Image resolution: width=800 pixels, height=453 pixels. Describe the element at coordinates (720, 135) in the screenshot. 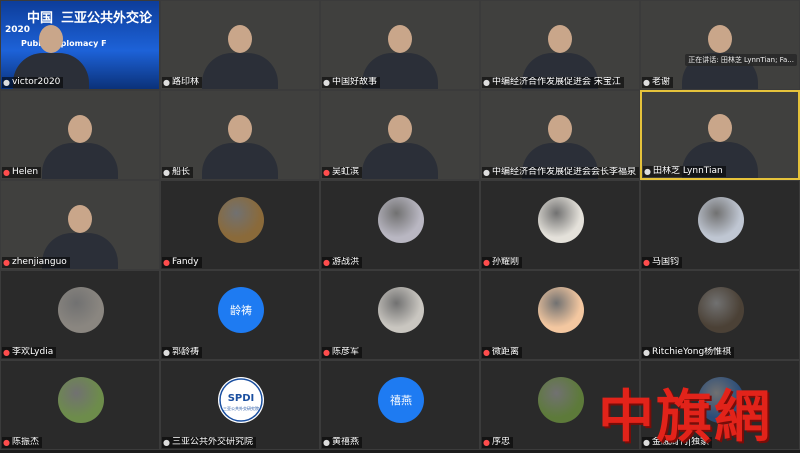

I see `participant-tile: ● 田林芝 LynnTian` at that location.